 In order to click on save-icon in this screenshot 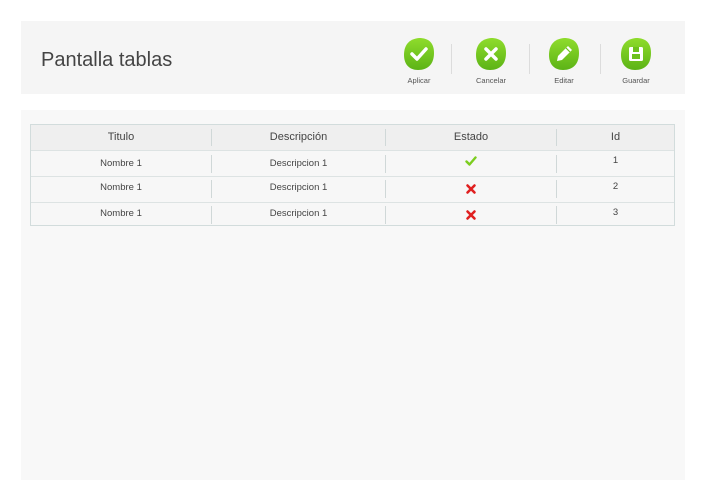, I will do `click(636, 54)`.